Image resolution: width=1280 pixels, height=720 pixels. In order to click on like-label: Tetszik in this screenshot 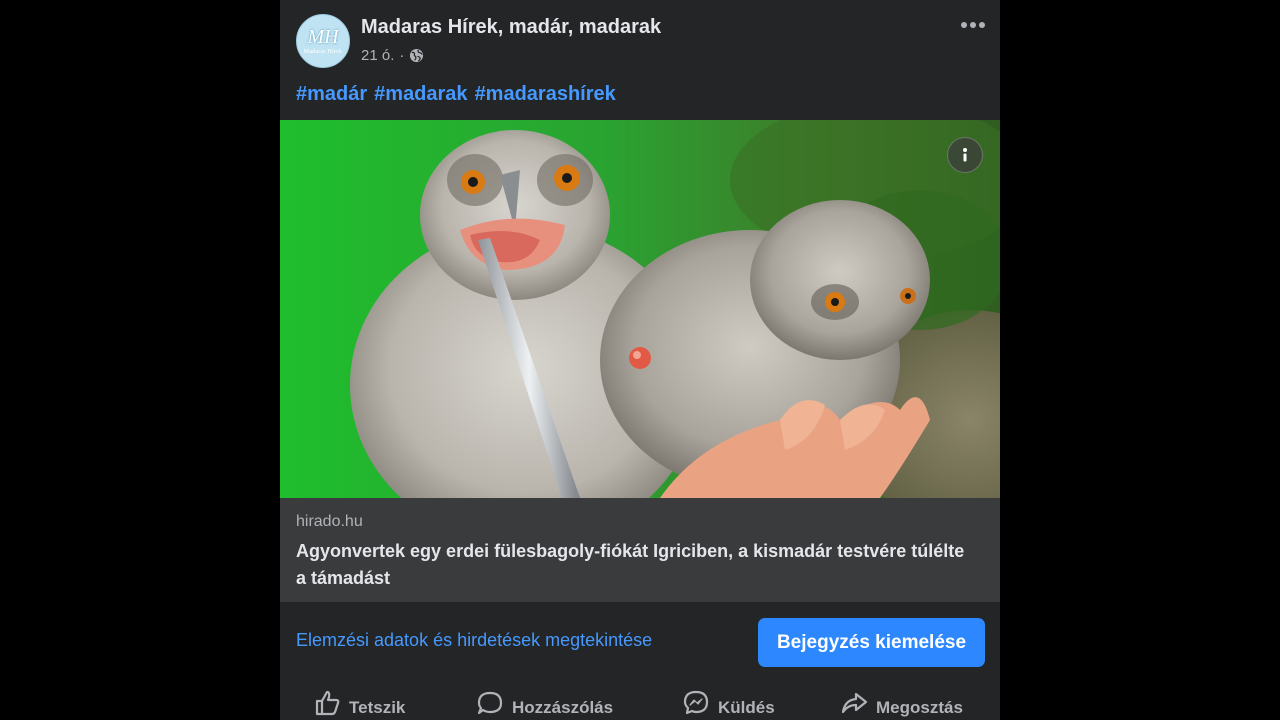, I will do `click(377, 707)`.